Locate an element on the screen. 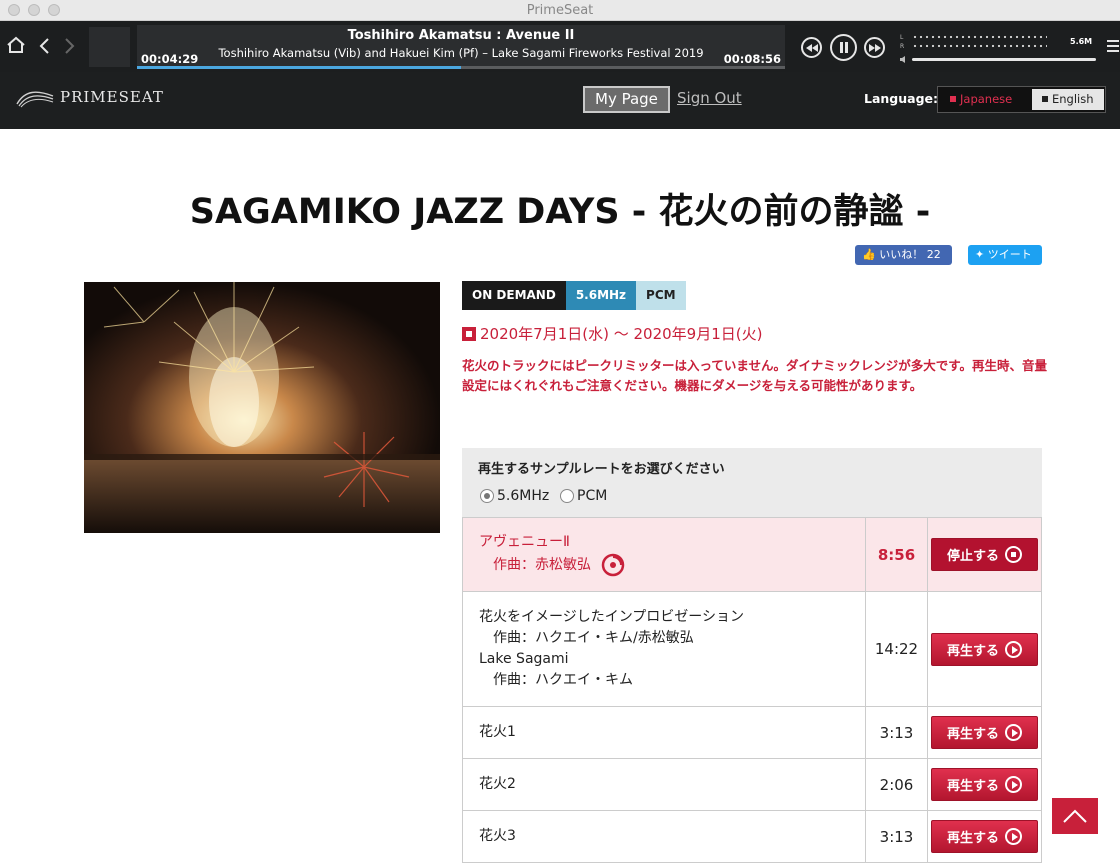 The width and height of the screenshot is (1120, 863). badge-on-demand: ON DEMAND is located at coordinates (514, 295).